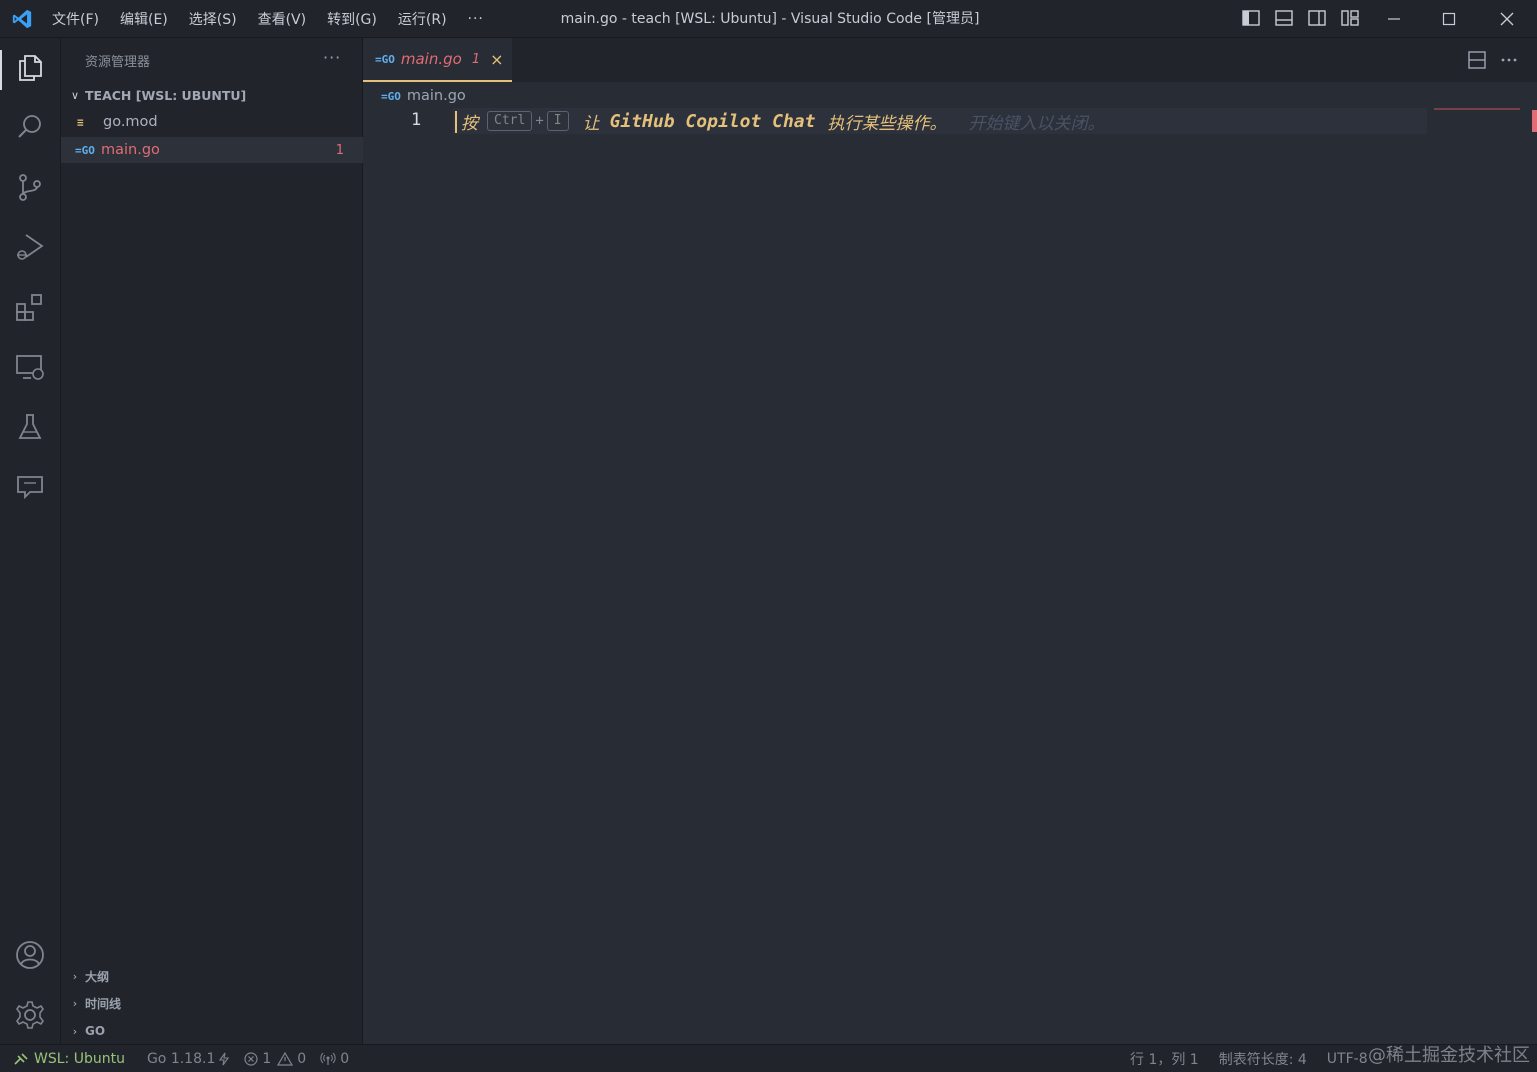 The image size is (1537, 1072). What do you see at coordinates (436, 96) in the screenshot?
I see `breadcrumb-item: main.go` at bounding box center [436, 96].